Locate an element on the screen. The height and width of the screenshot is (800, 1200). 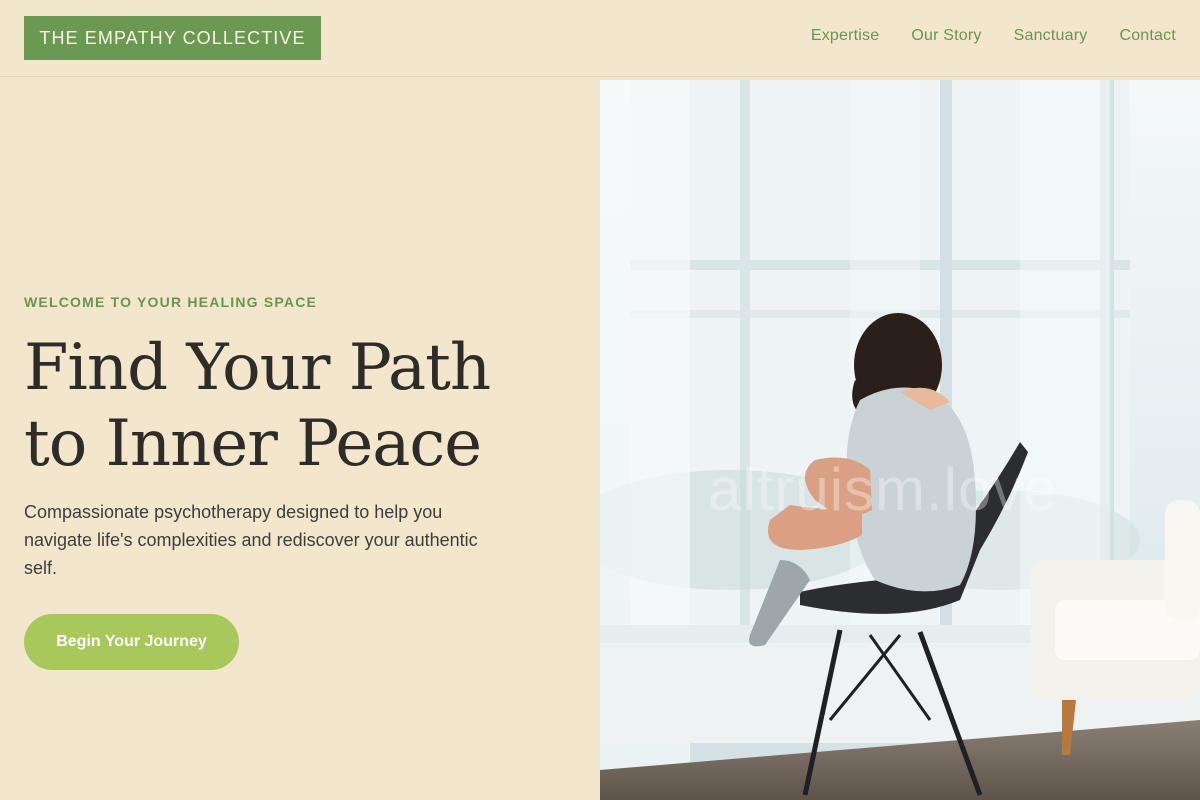
brand-logo: THE EMPATHY COLLECTIVE is located at coordinates (172, 38).